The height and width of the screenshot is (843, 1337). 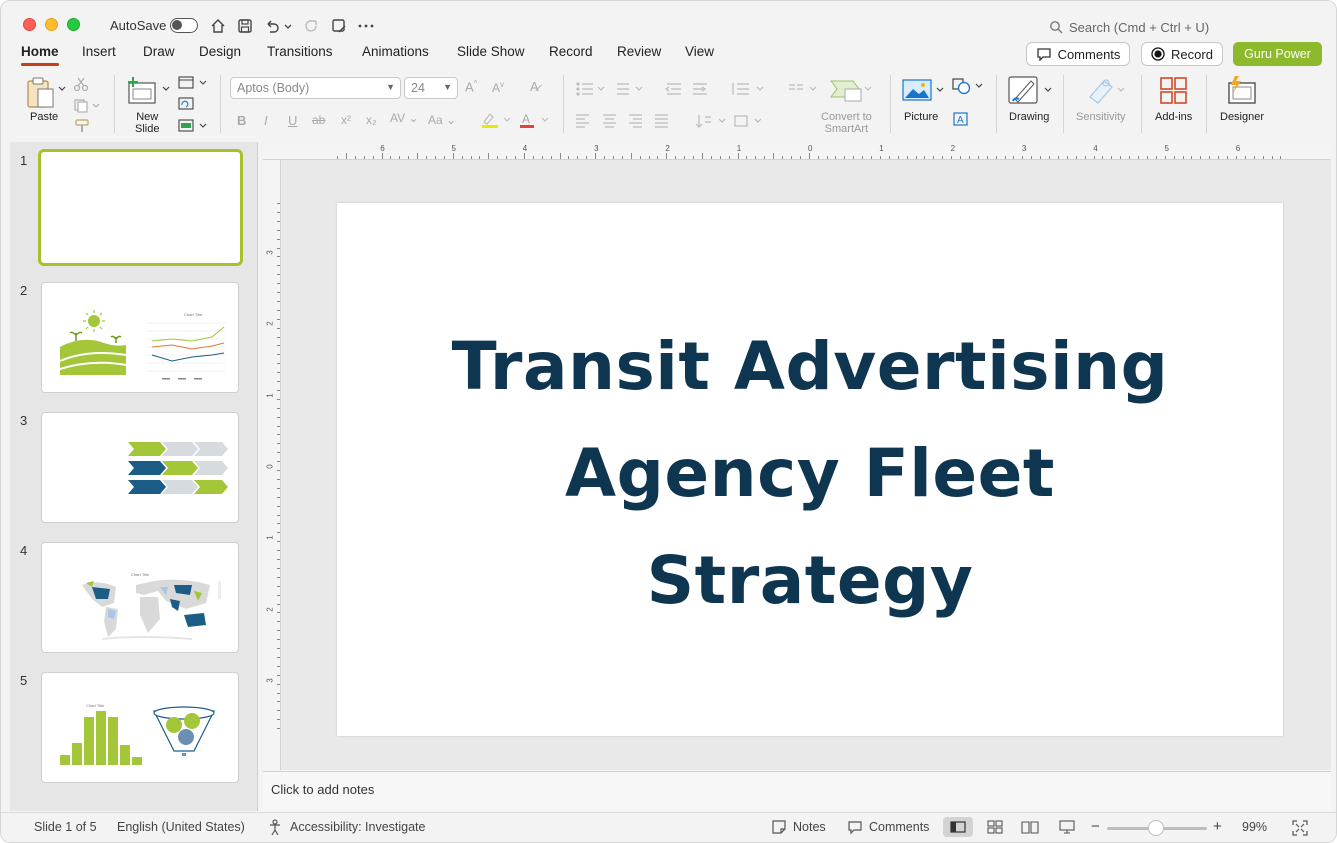 I want to click on strikethrough-icon: ab, so click(x=318, y=120).